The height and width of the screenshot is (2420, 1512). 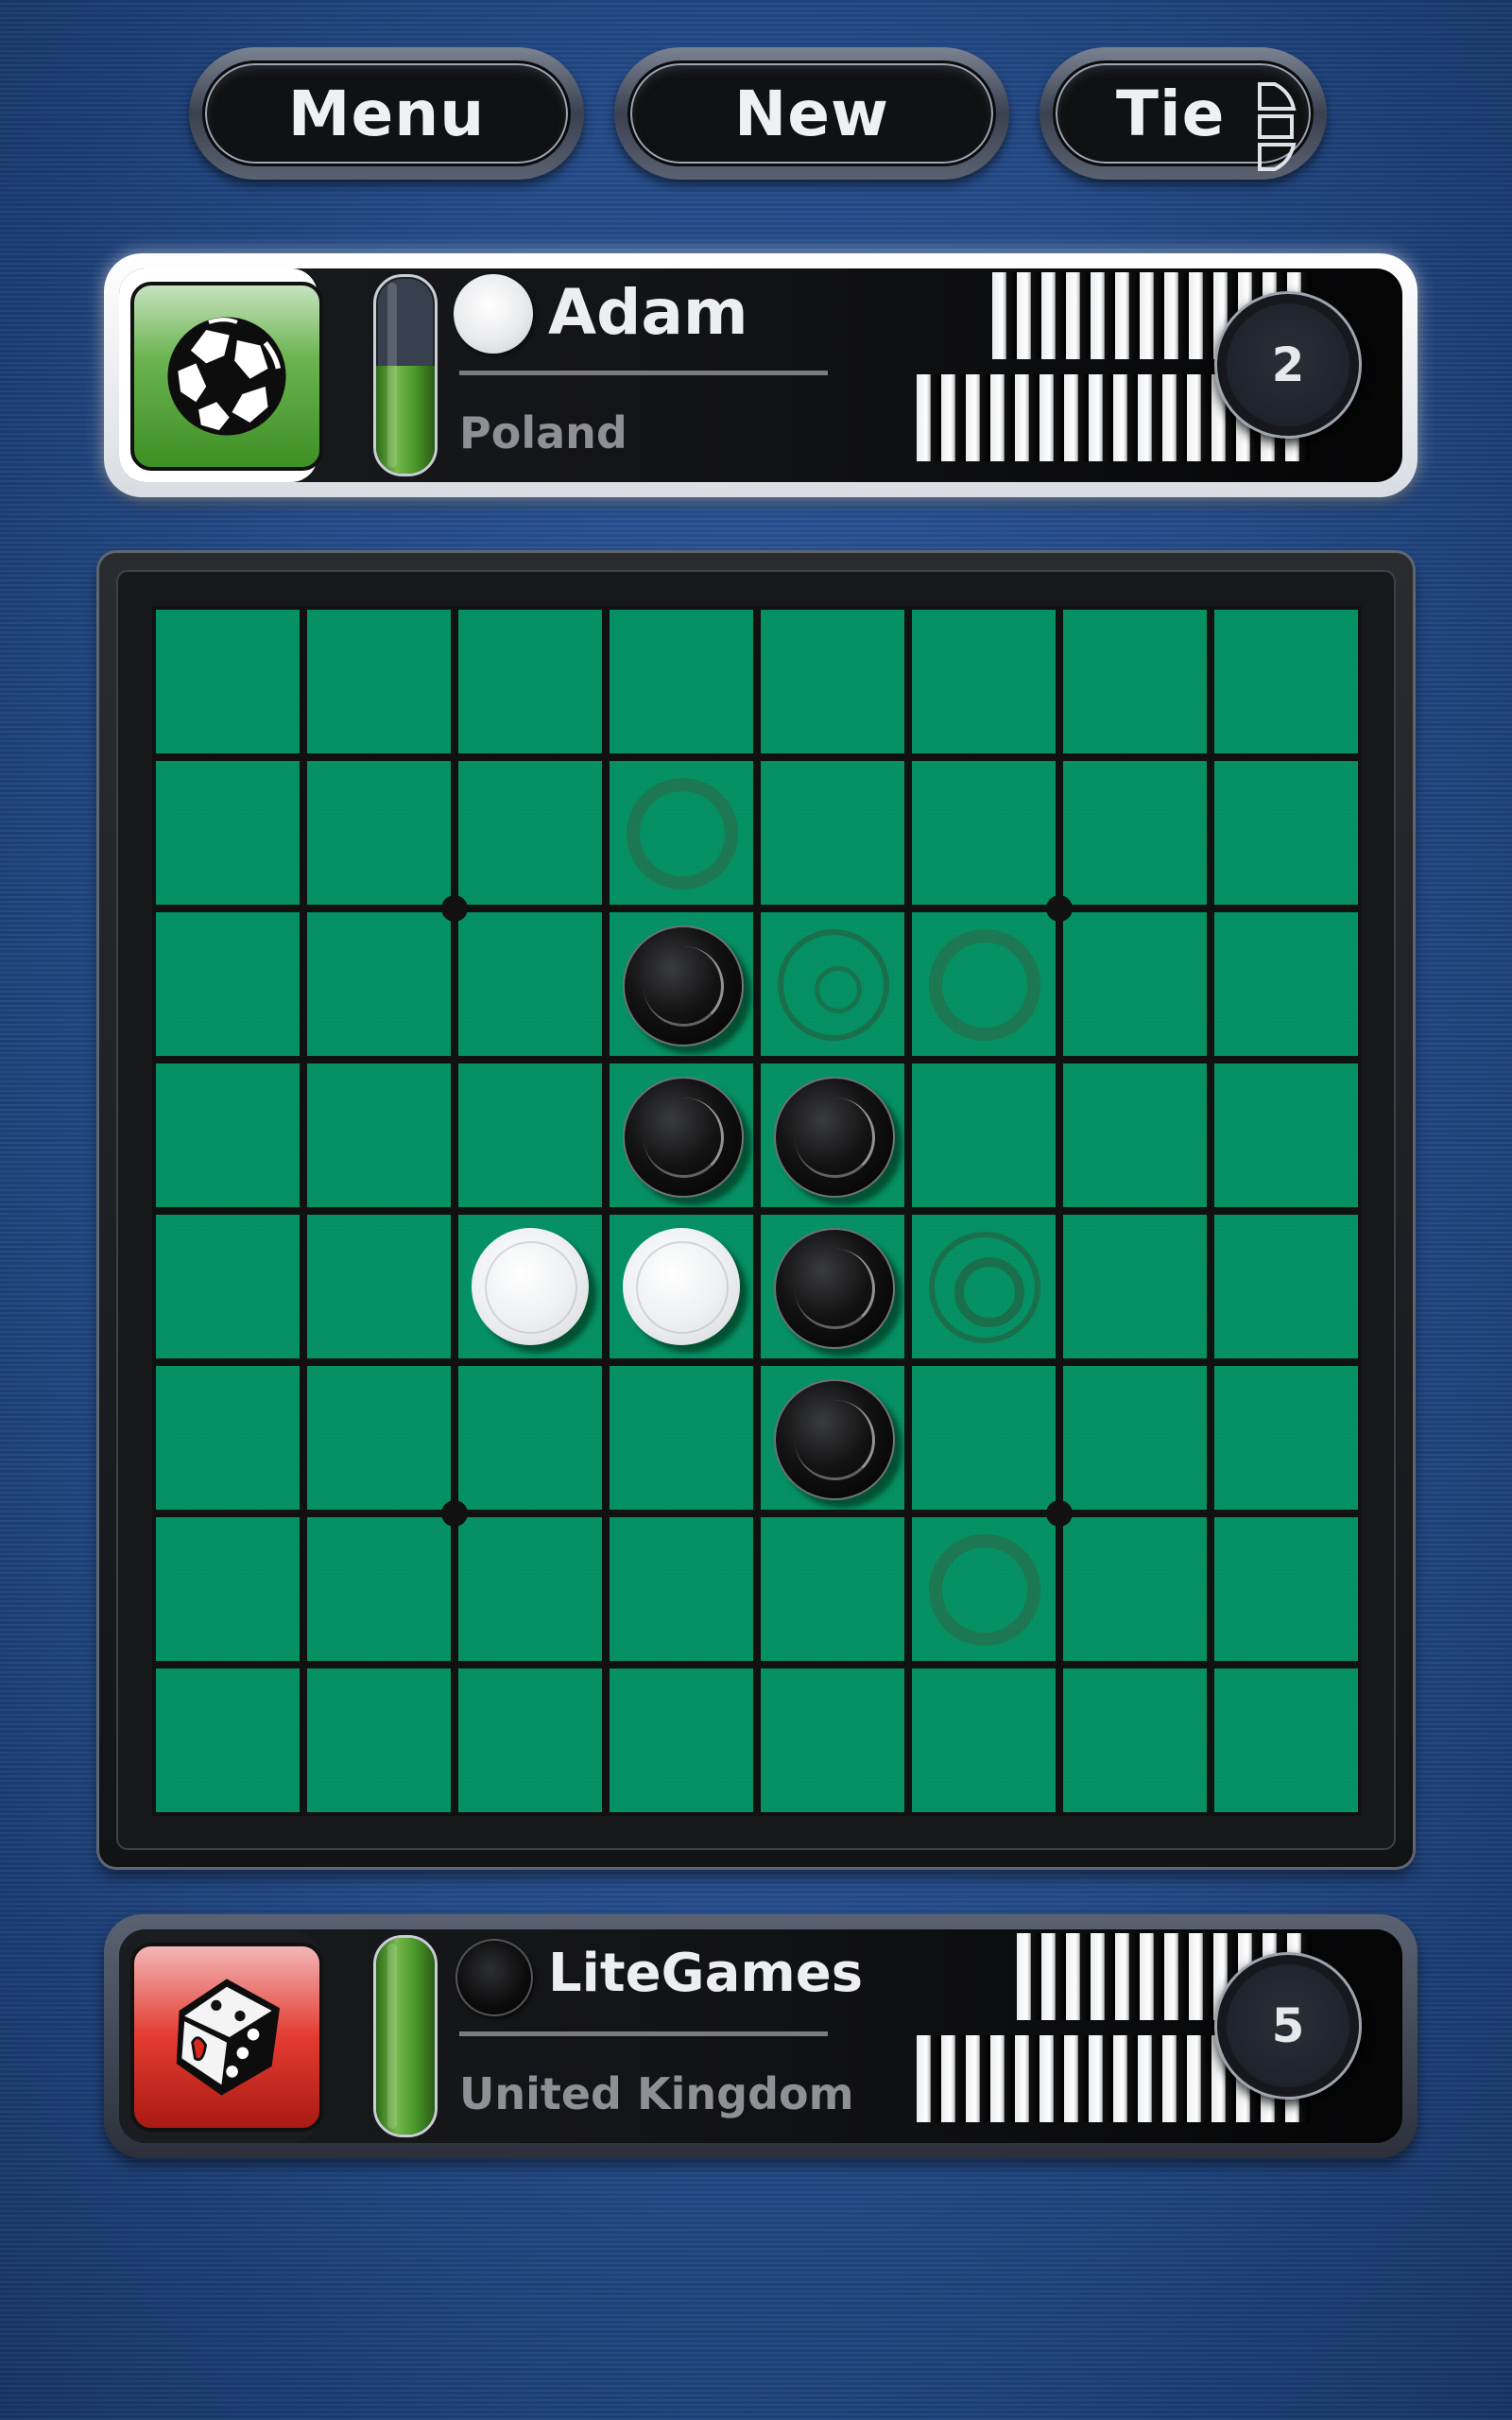 I want to click on menu-button-label: Menu, so click(x=386, y=113).